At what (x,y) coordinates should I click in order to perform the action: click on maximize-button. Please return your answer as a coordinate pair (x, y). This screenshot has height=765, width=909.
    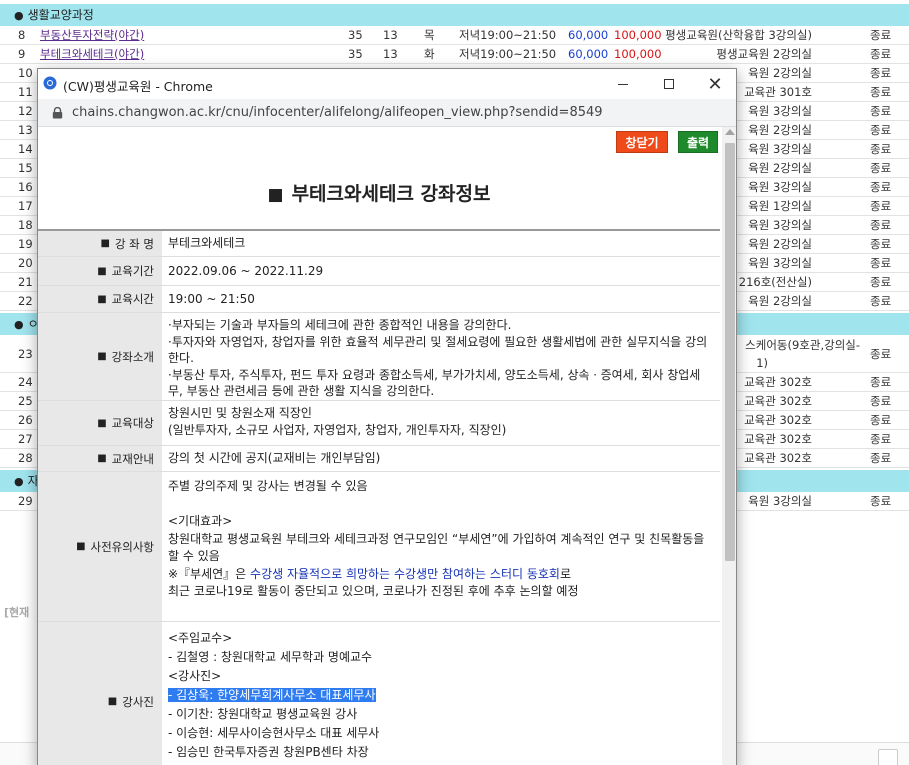
    Looking at the image, I should click on (669, 84).